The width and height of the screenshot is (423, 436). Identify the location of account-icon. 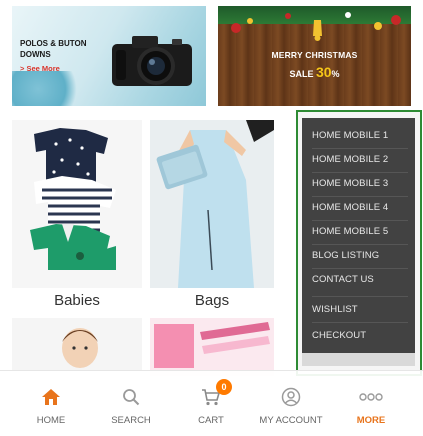
(291, 397).